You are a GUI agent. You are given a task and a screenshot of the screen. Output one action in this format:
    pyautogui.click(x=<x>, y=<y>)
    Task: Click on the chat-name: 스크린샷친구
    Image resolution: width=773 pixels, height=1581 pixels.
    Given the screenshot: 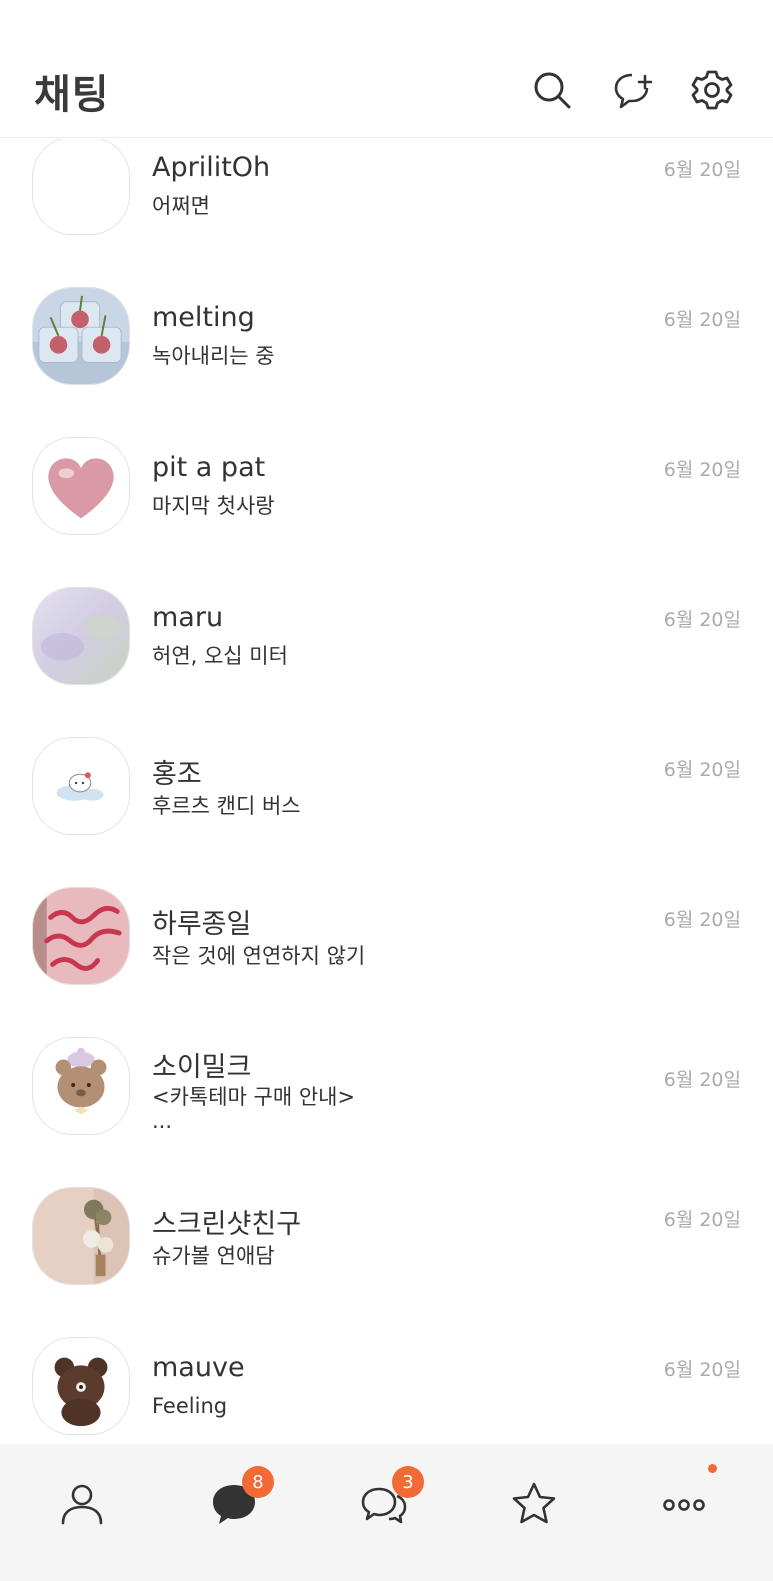 What is the action you would take?
    pyautogui.click(x=227, y=1224)
    